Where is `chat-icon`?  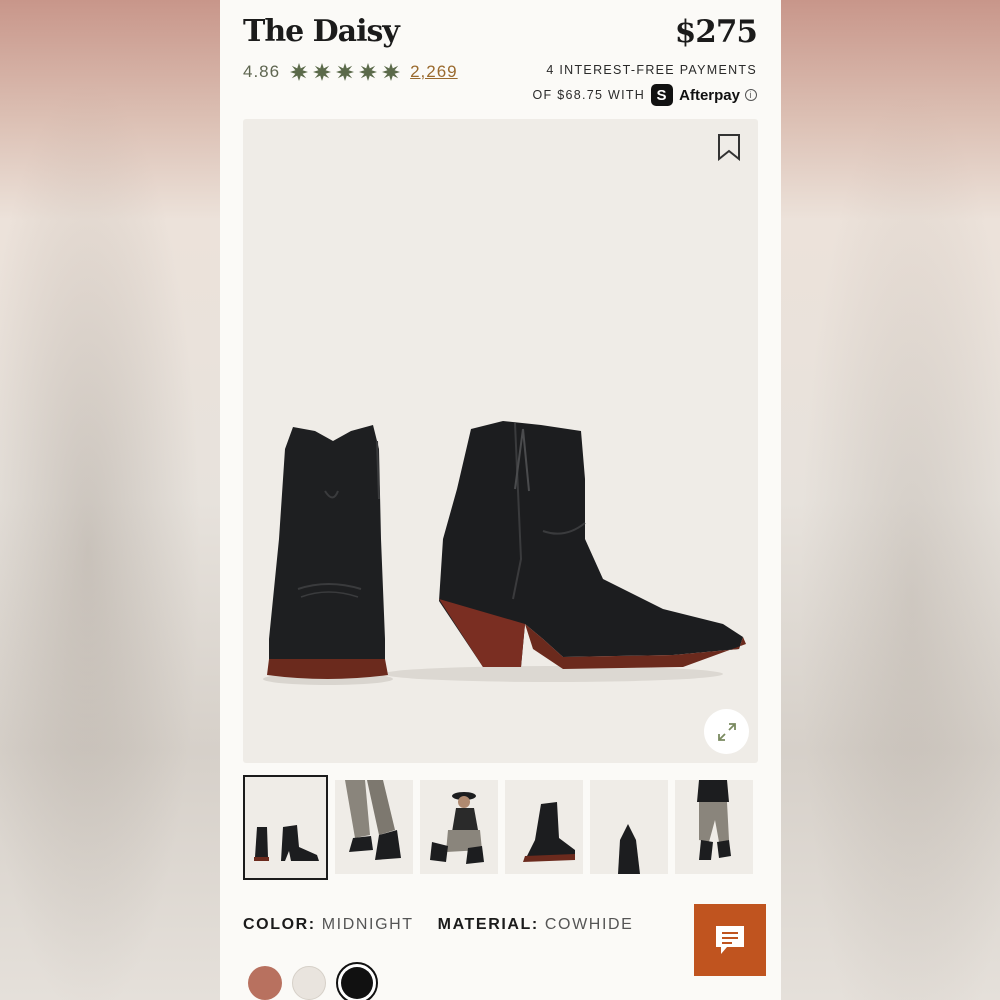 chat-icon is located at coordinates (730, 940).